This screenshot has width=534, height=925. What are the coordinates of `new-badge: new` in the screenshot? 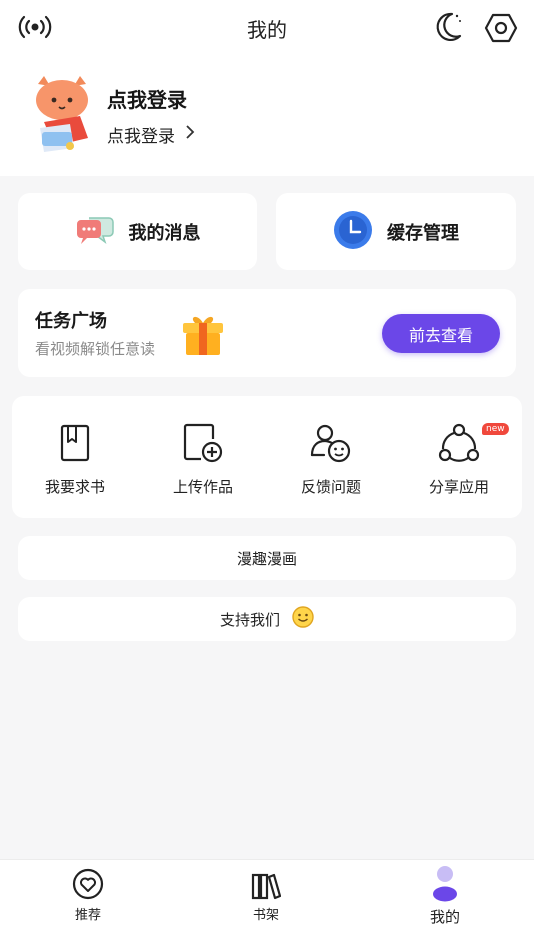 It's located at (495, 429).